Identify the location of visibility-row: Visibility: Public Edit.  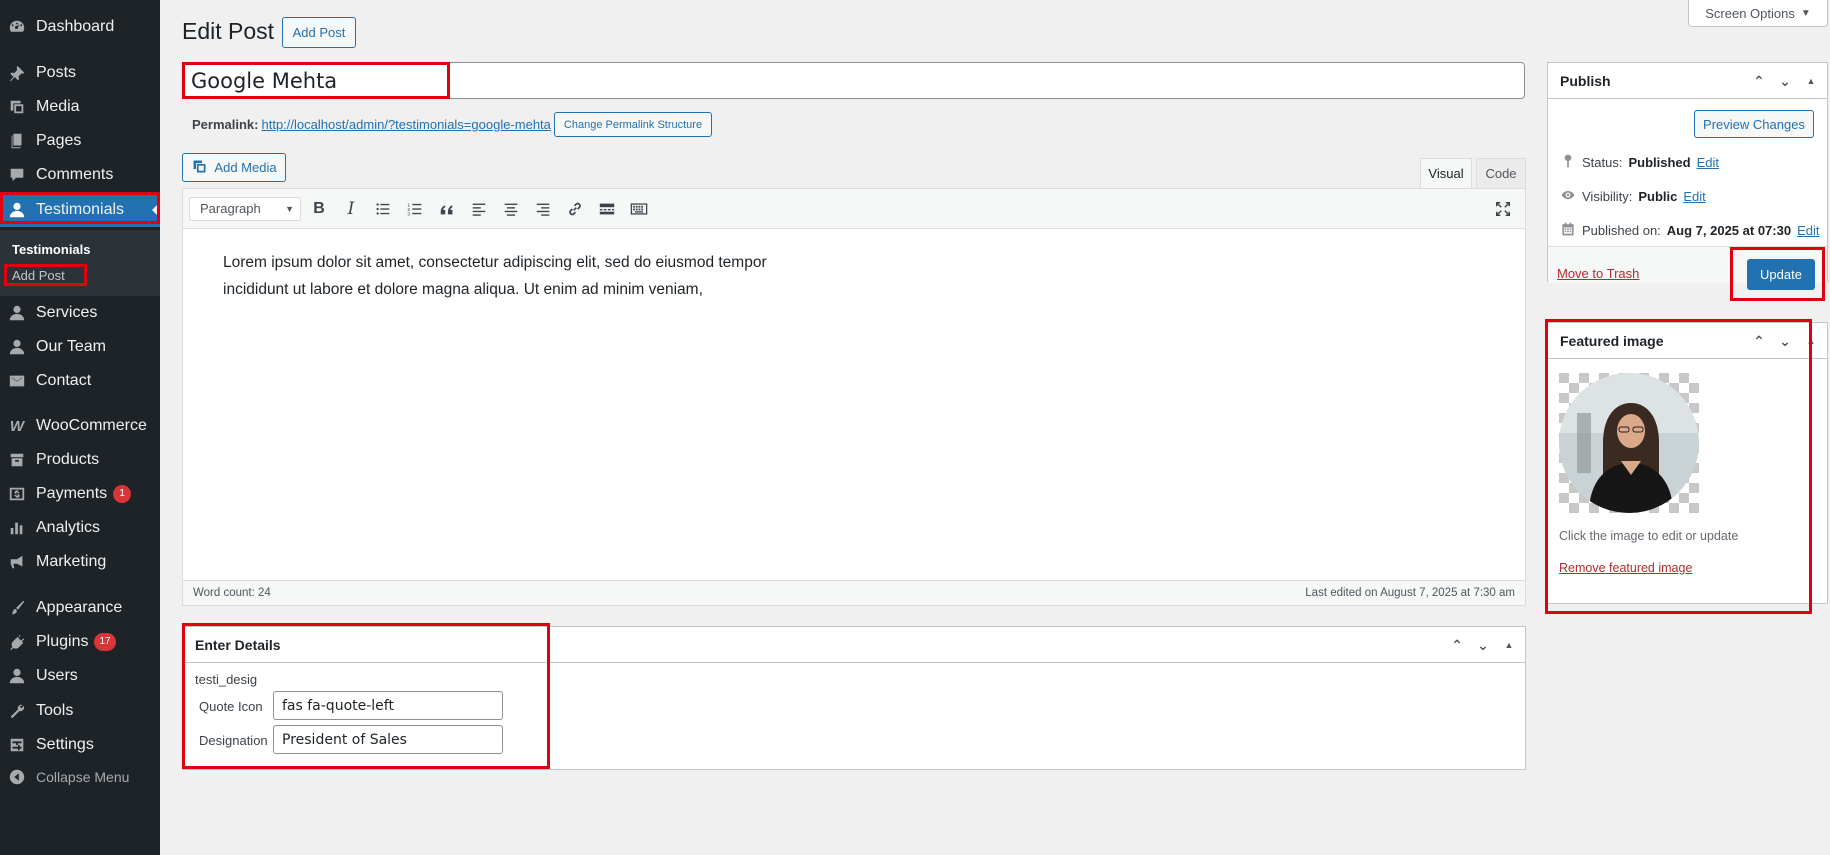
(1633, 196).